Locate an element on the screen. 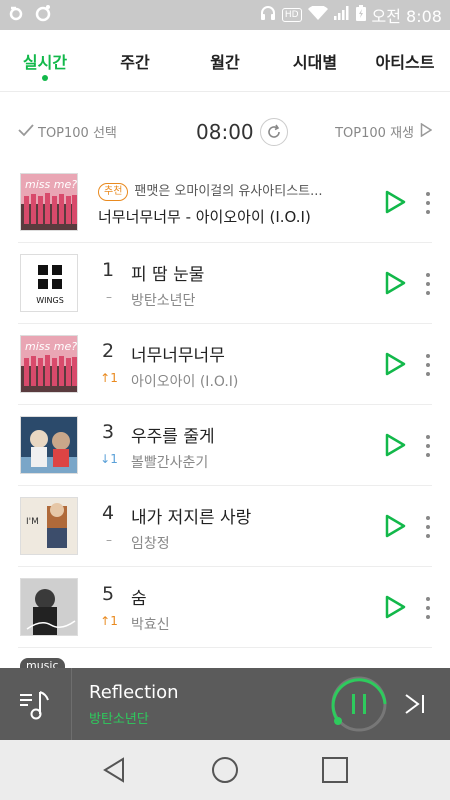  song-title: 내가 저지른 사랑 is located at coordinates (191, 518).